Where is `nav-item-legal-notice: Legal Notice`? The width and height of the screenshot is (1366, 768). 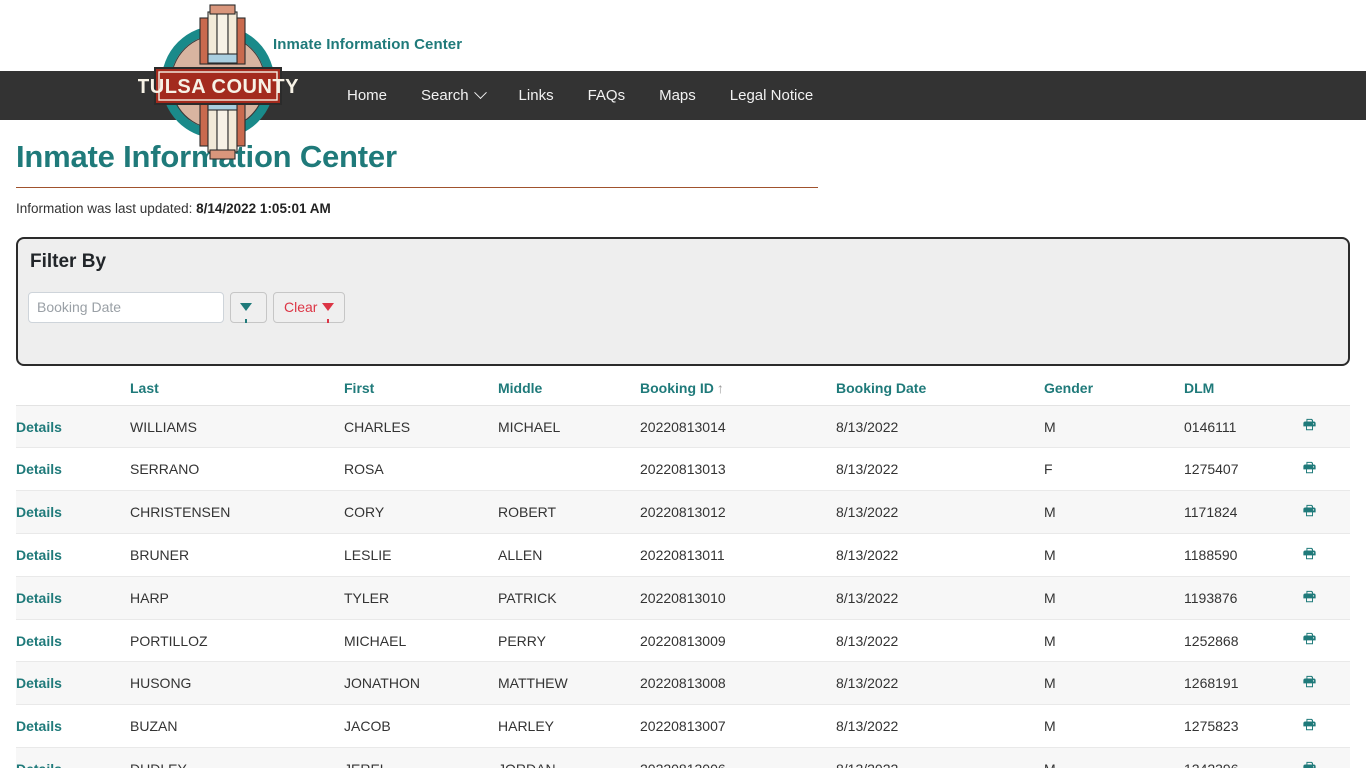 nav-item-legal-notice: Legal Notice is located at coordinates (771, 95).